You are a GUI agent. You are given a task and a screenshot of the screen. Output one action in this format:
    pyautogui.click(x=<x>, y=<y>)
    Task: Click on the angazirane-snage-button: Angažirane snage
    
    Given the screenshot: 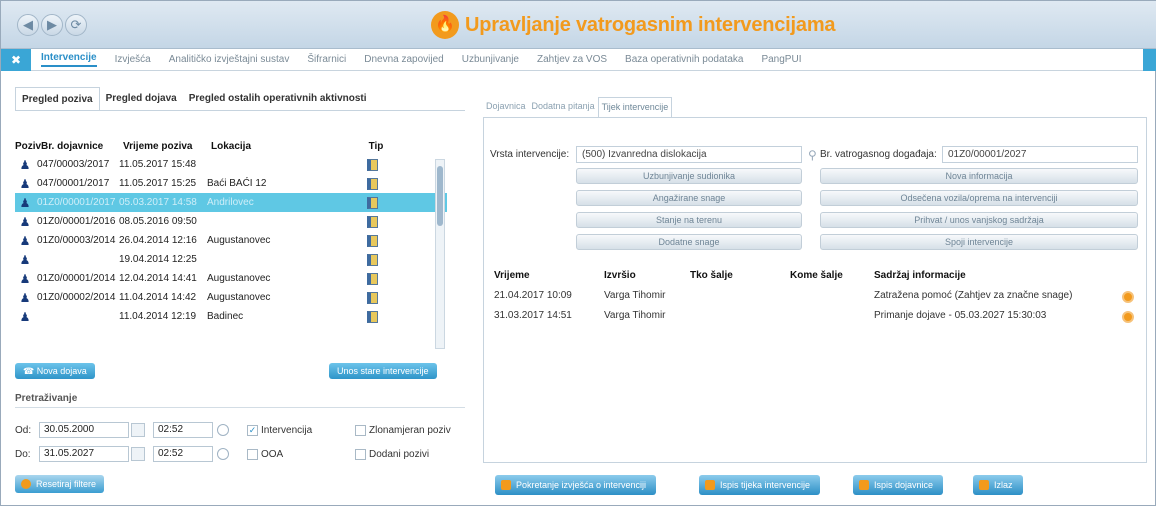 What is the action you would take?
    pyautogui.click(x=689, y=198)
    